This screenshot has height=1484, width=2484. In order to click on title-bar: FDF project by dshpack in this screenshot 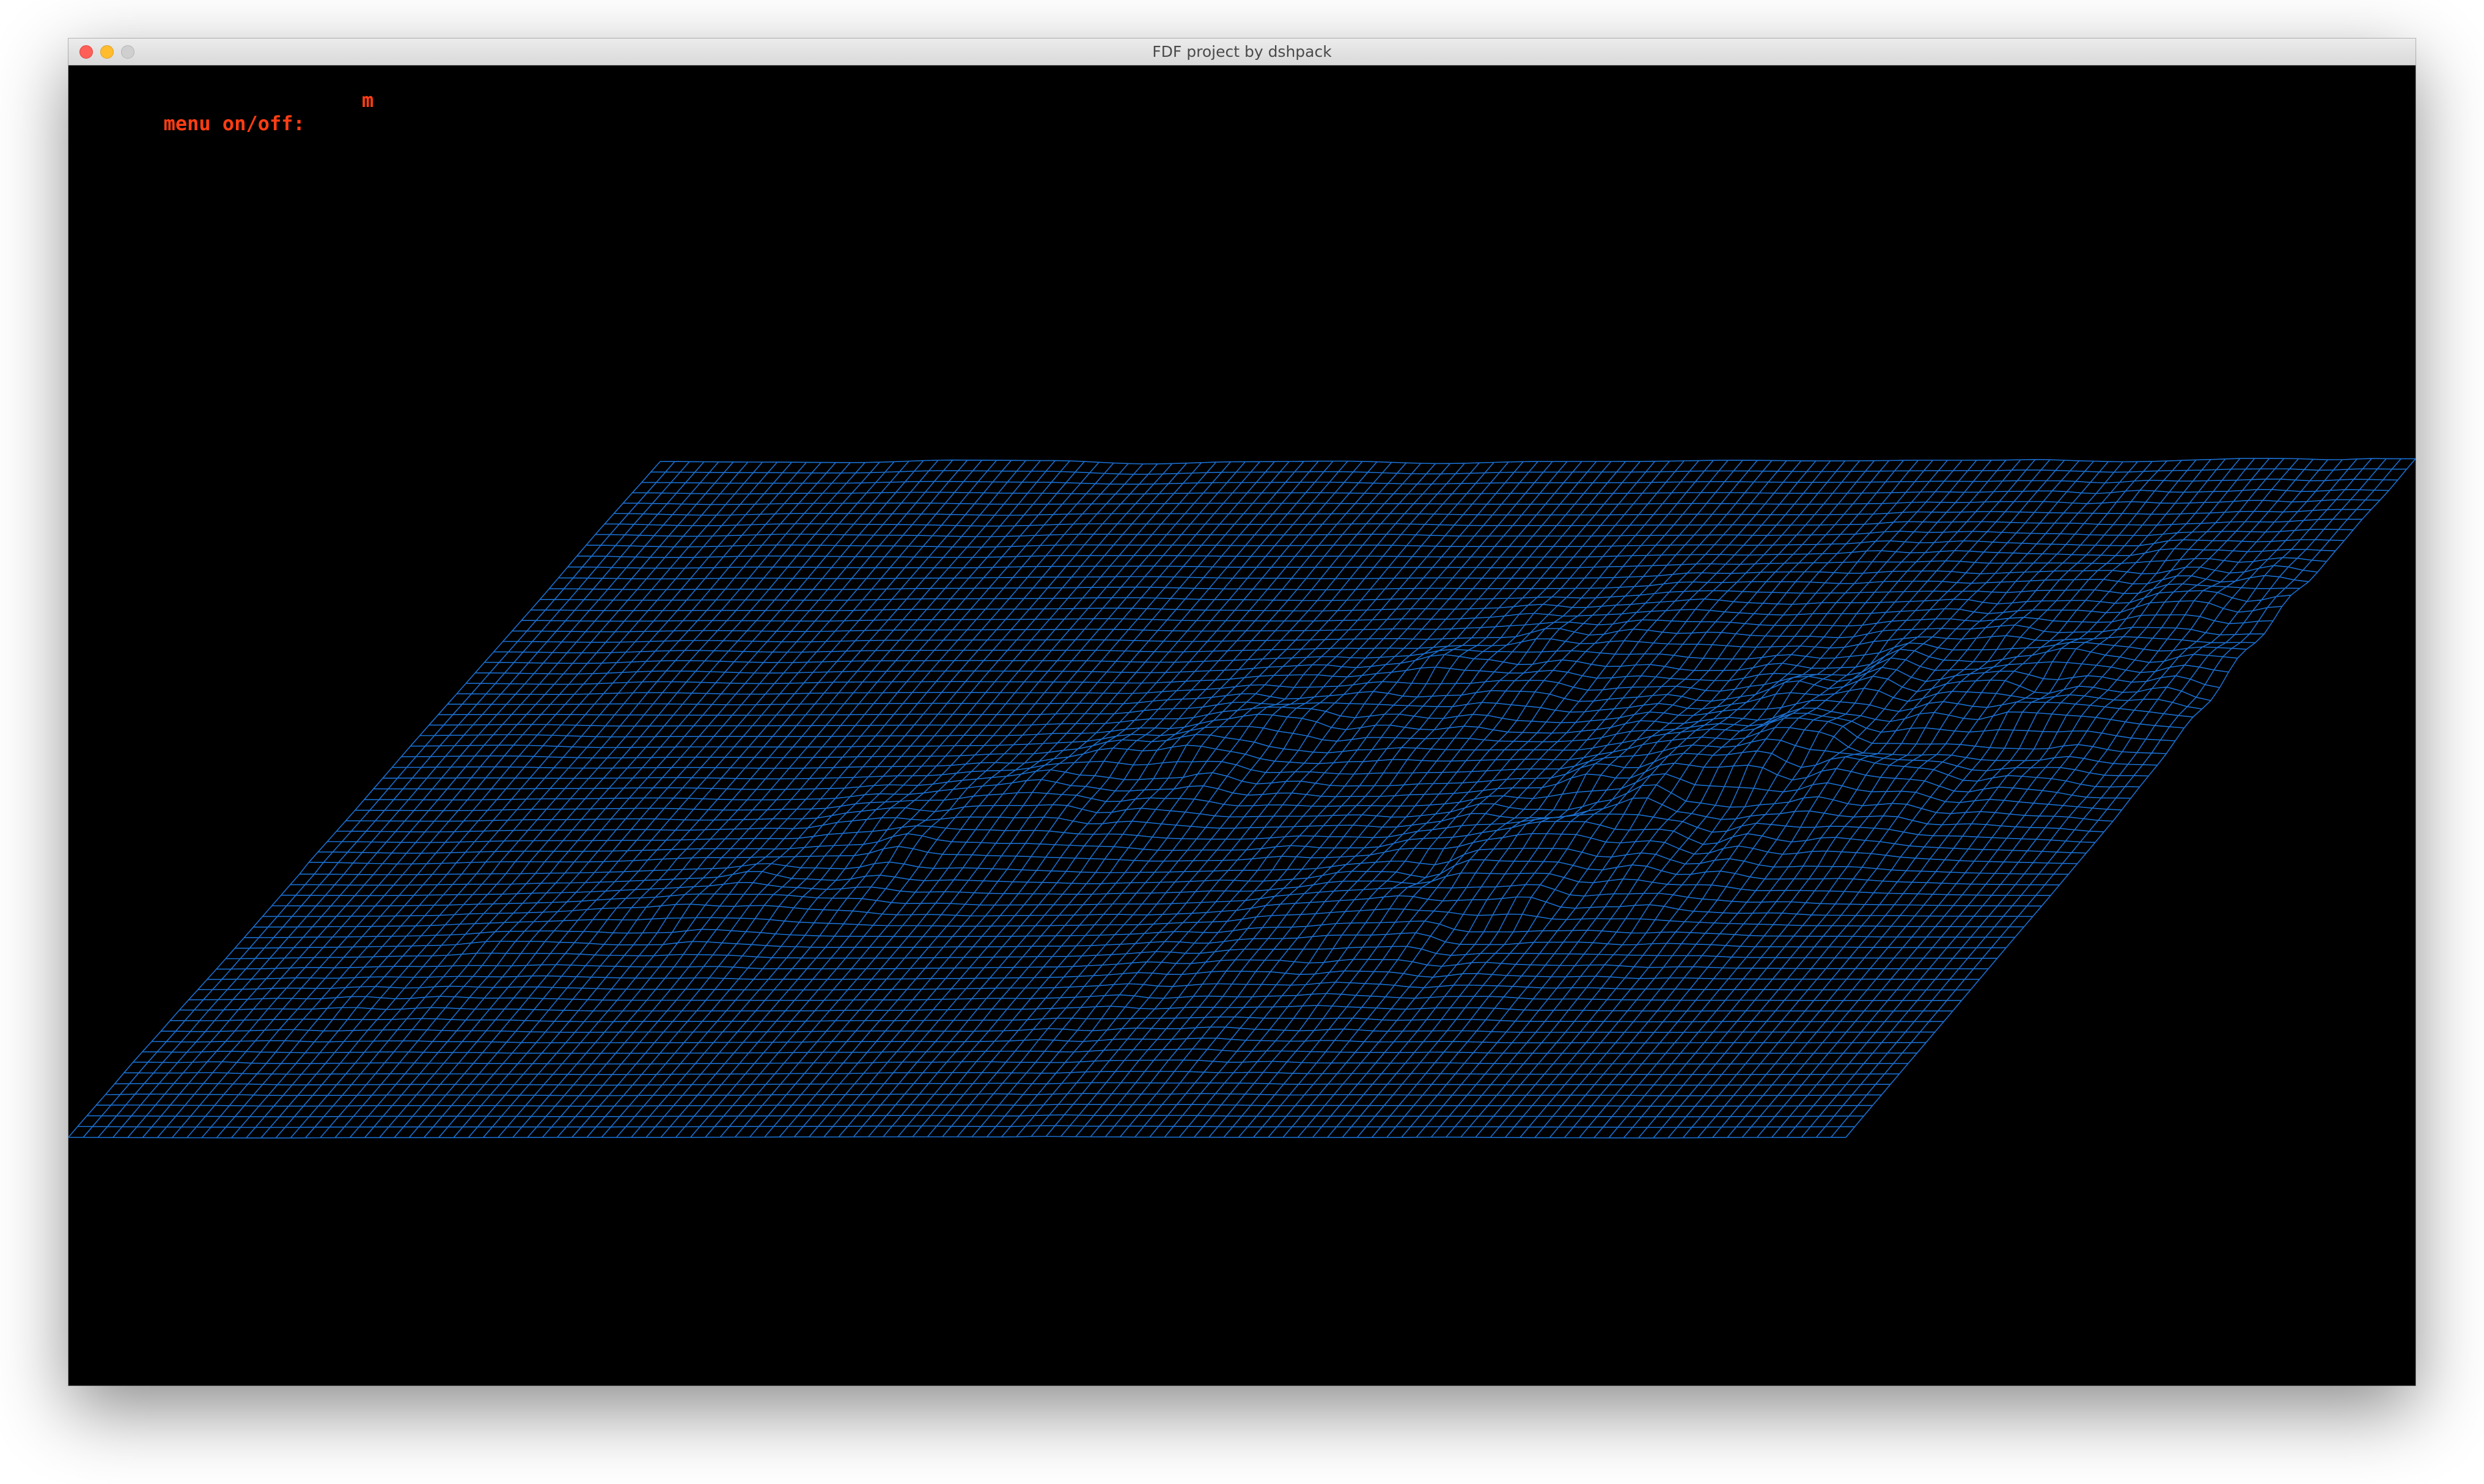, I will do `click(1242, 52)`.